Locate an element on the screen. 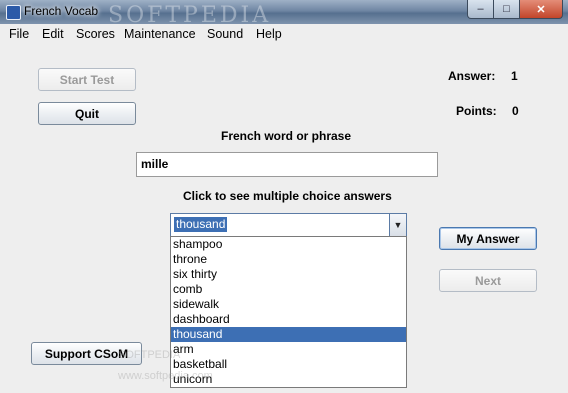 This screenshot has height=393, width=568. points-label: Points: is located at coordinates (476, 111).